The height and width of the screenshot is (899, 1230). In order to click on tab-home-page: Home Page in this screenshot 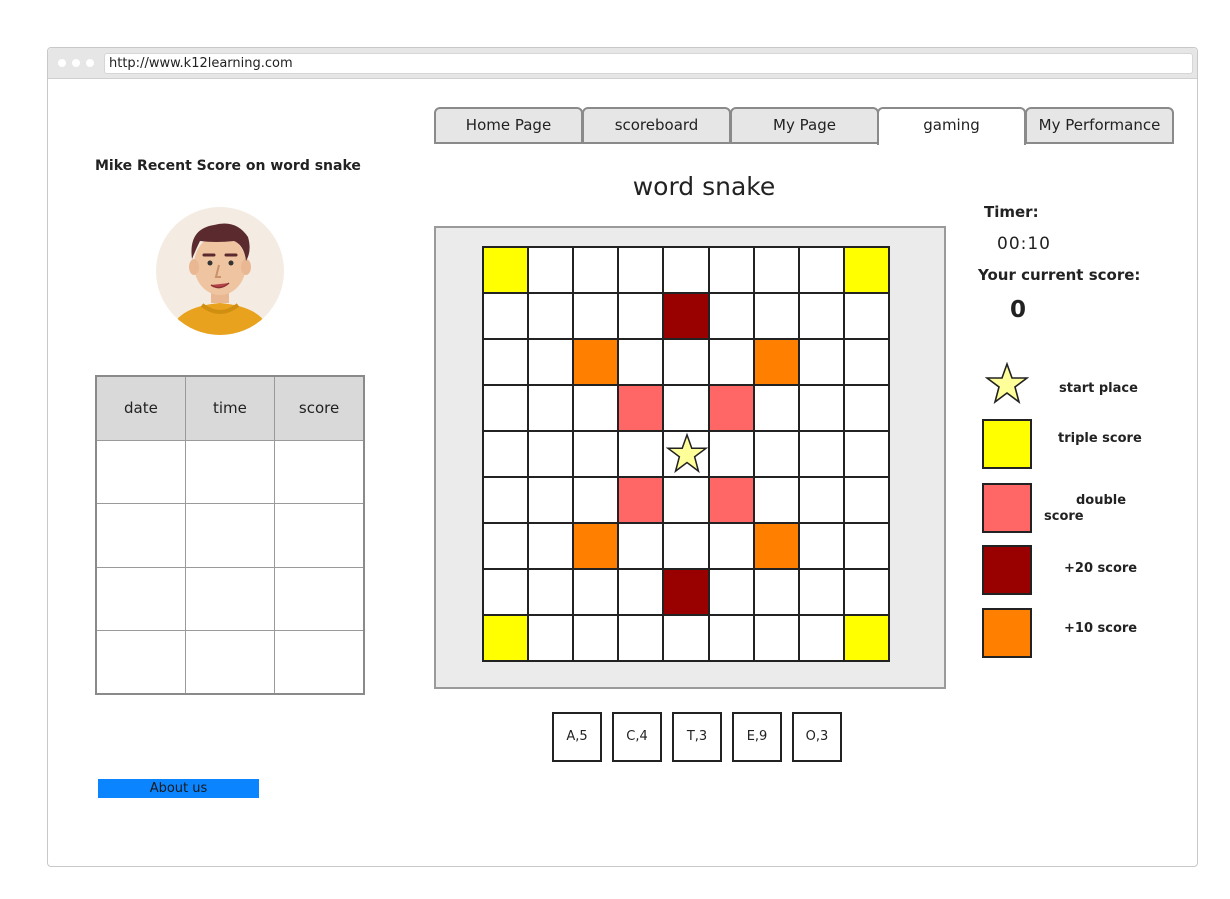, I will do `click(508, 125)`.